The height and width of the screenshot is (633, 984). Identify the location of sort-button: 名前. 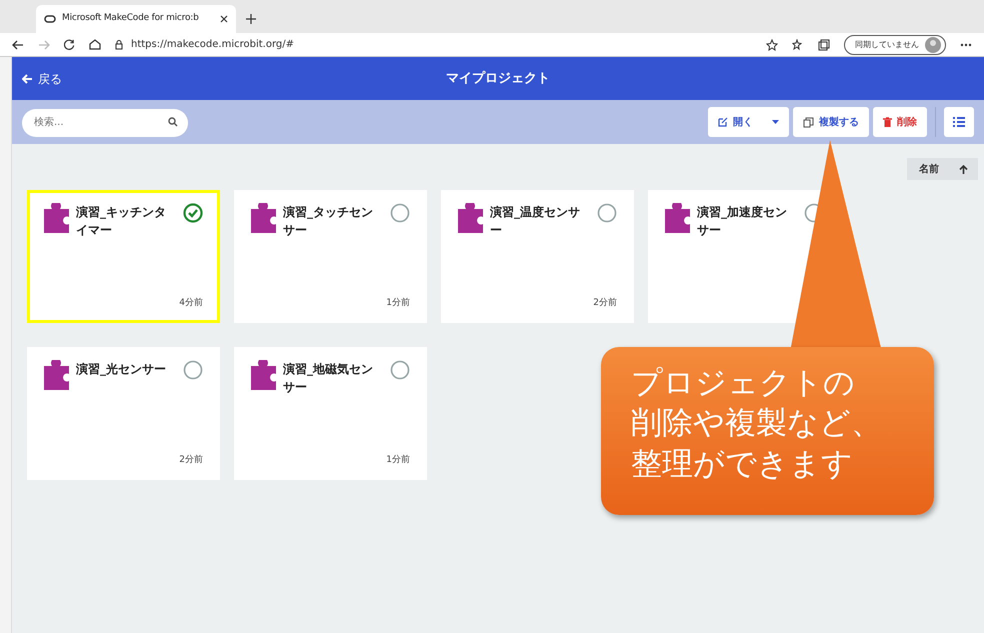
(942, 169).